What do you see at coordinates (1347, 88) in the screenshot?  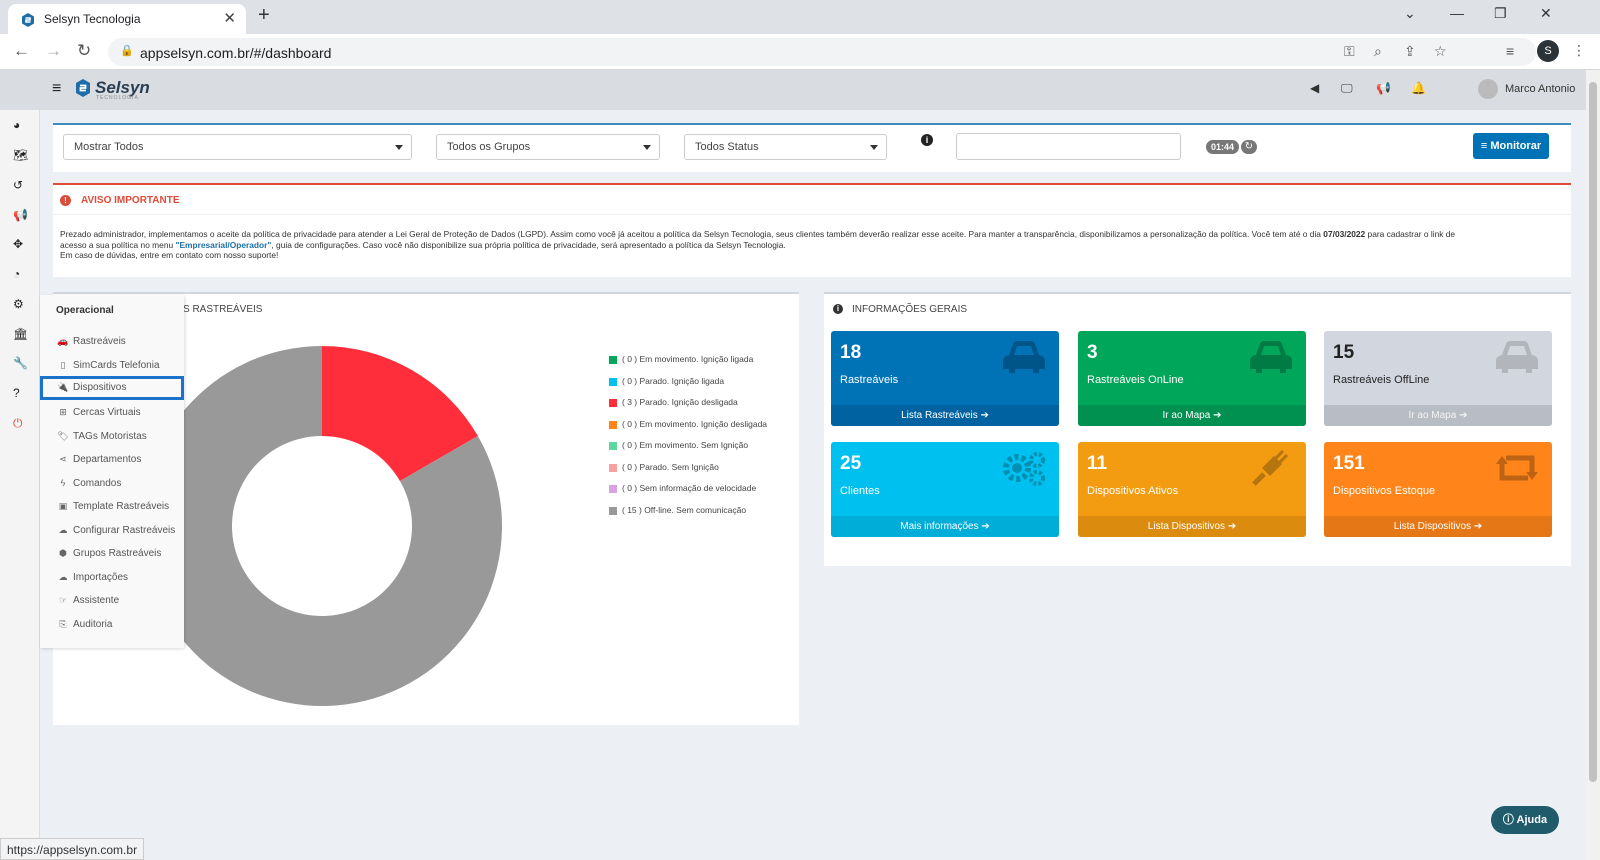 I see `monitor-icon: 🖵` at bounding box center [1347, 88].